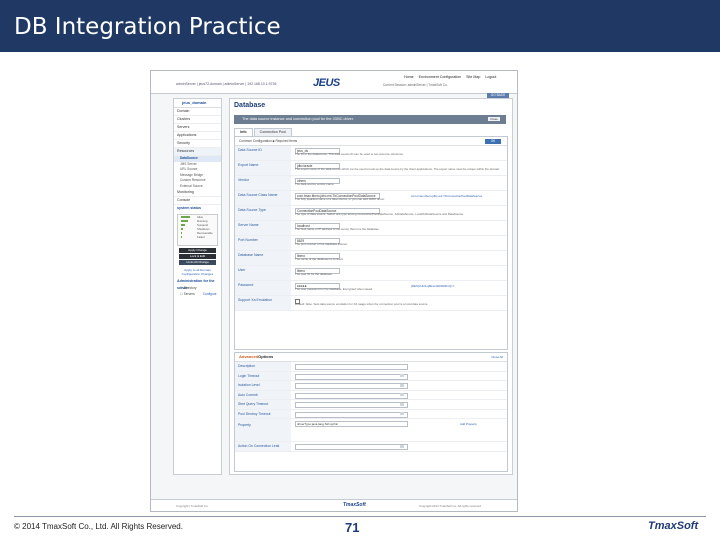 The width and height of the screenshot is (720, 540). I want to click on footer-brand: TmaxSoft, so click(354, 505).